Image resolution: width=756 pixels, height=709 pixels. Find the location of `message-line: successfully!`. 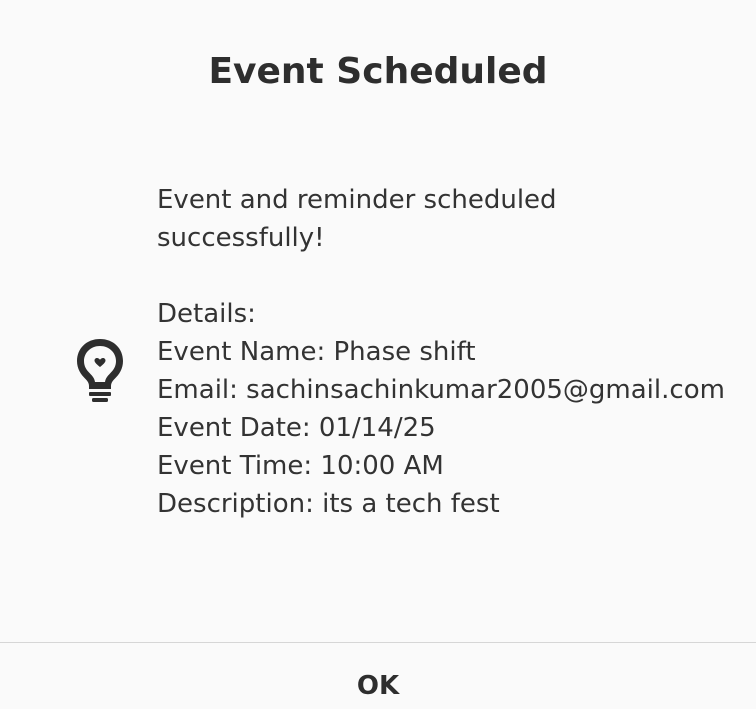

message-line: successfully! is located at coordinates (241, 238).